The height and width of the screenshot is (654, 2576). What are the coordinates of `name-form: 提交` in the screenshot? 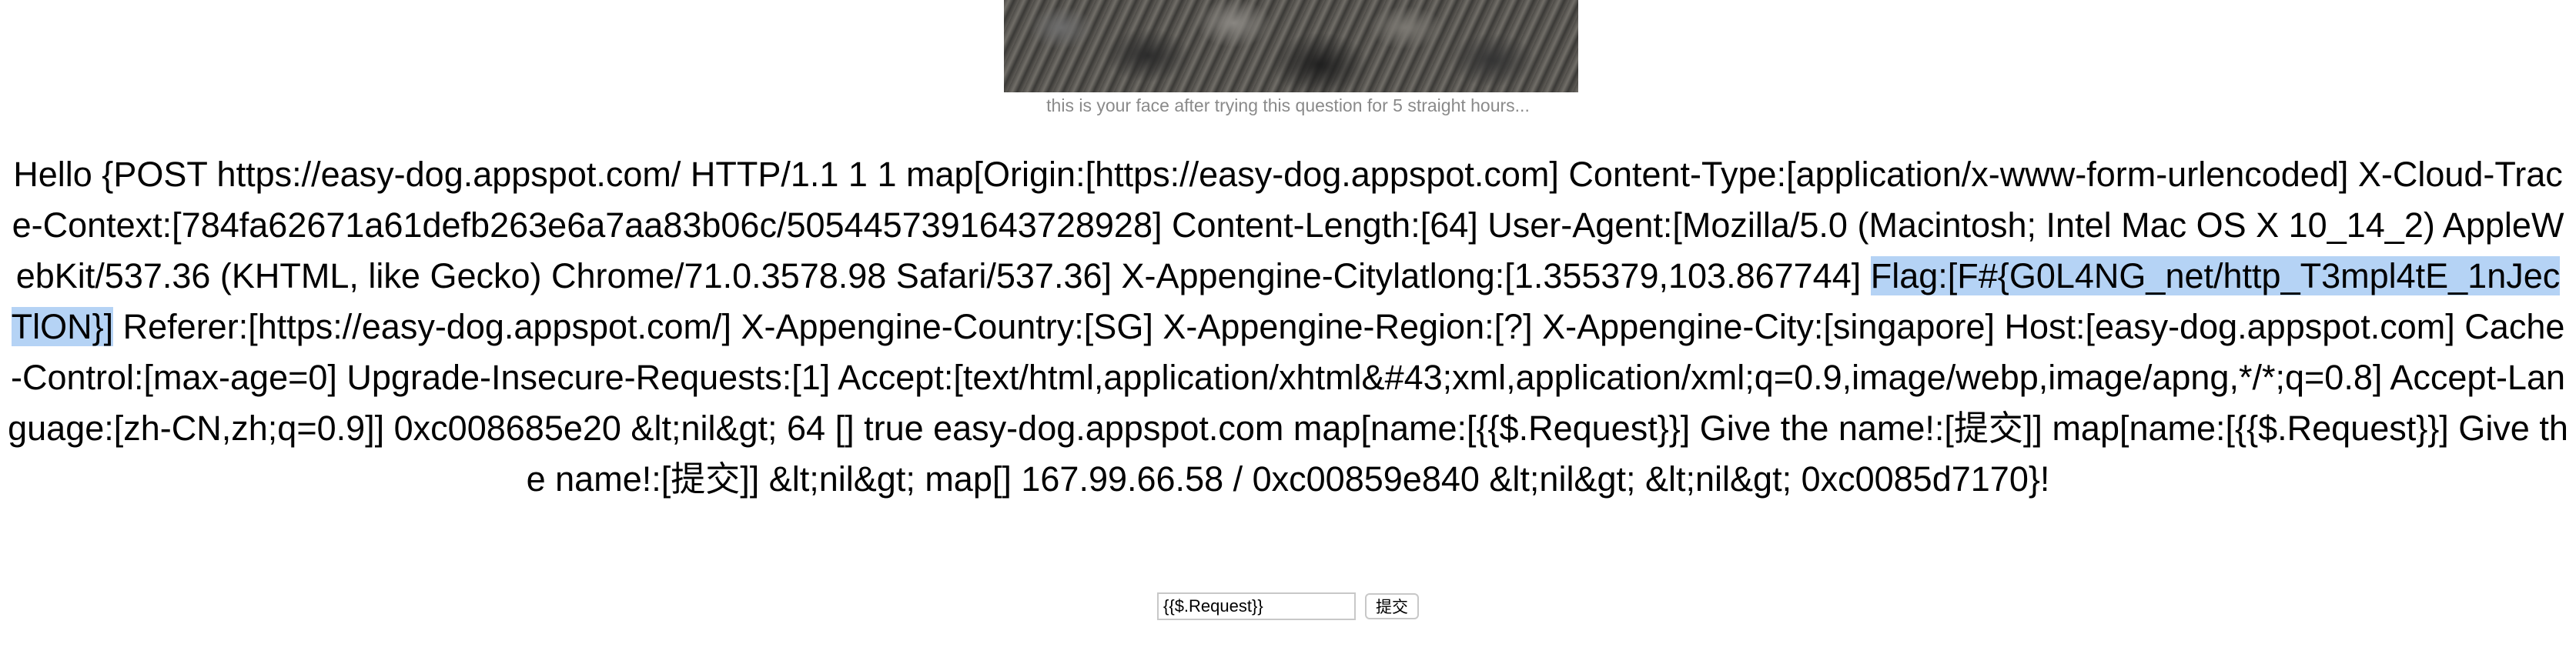 It's located at (1288, 606).